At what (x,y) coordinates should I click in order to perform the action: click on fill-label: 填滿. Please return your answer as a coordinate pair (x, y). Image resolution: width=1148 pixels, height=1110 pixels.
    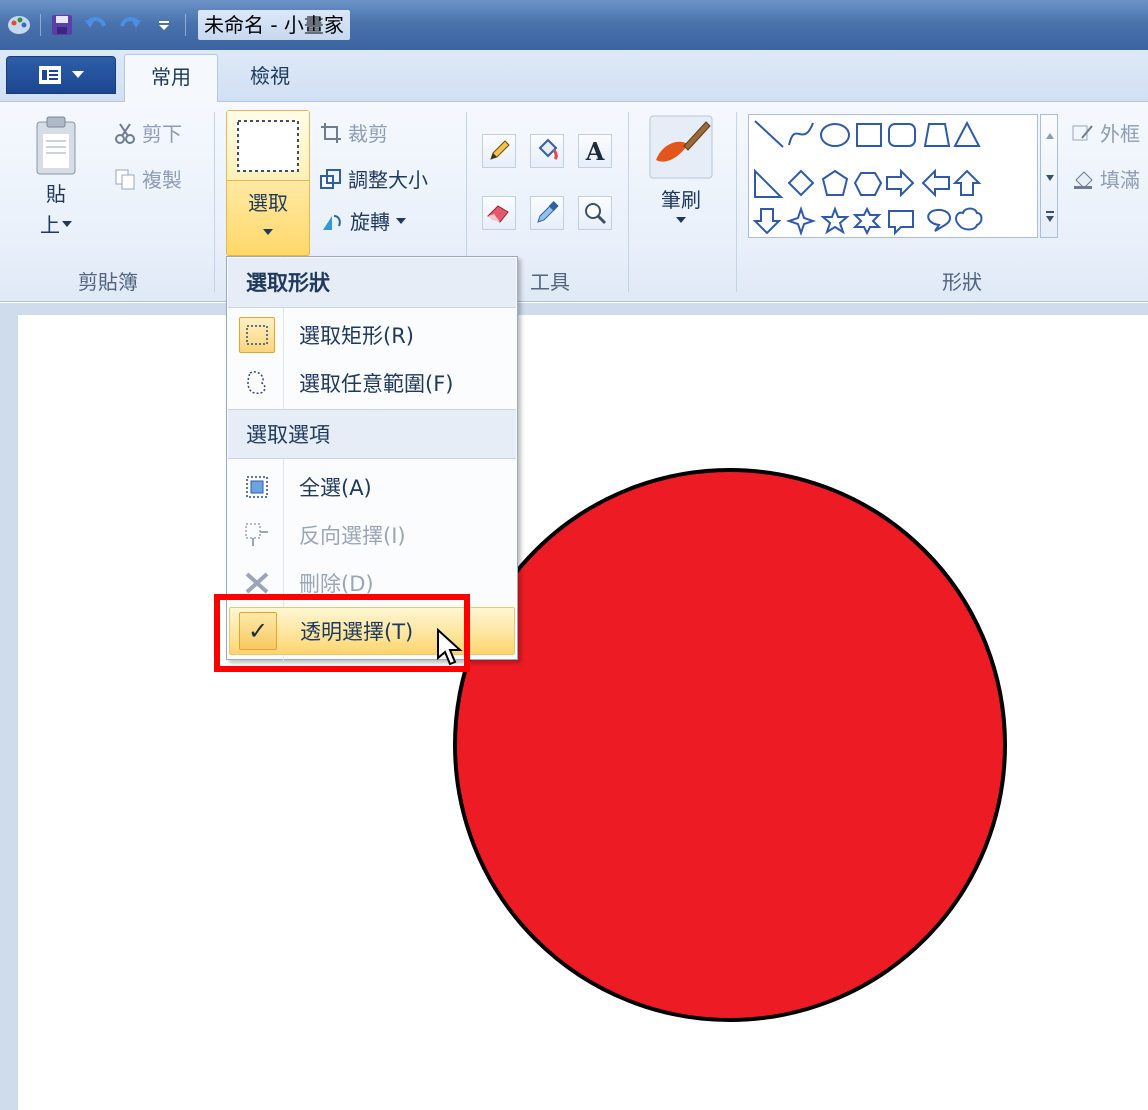
    Looking at the image, I should click on (1120, 180).